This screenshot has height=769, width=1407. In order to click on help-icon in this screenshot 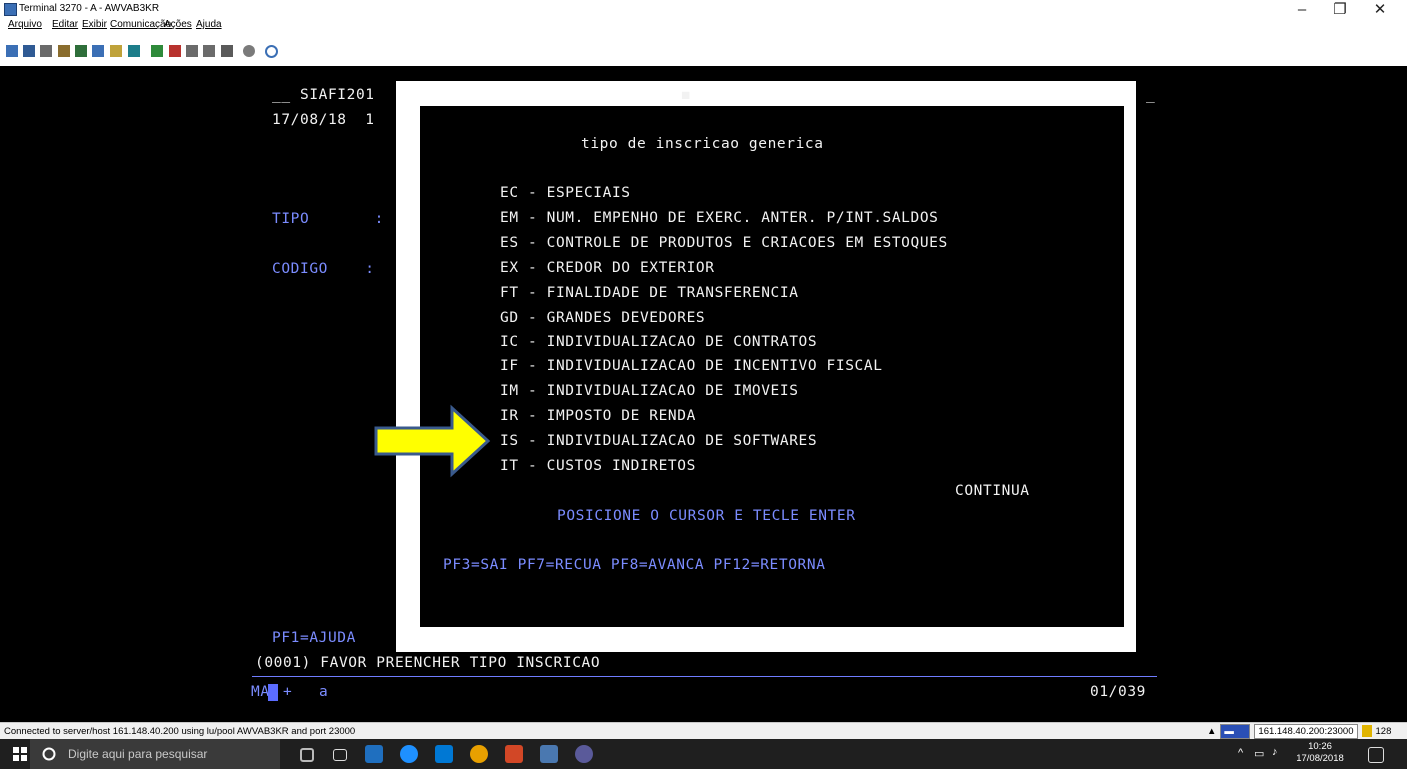, I will do `click(271, 51)`.